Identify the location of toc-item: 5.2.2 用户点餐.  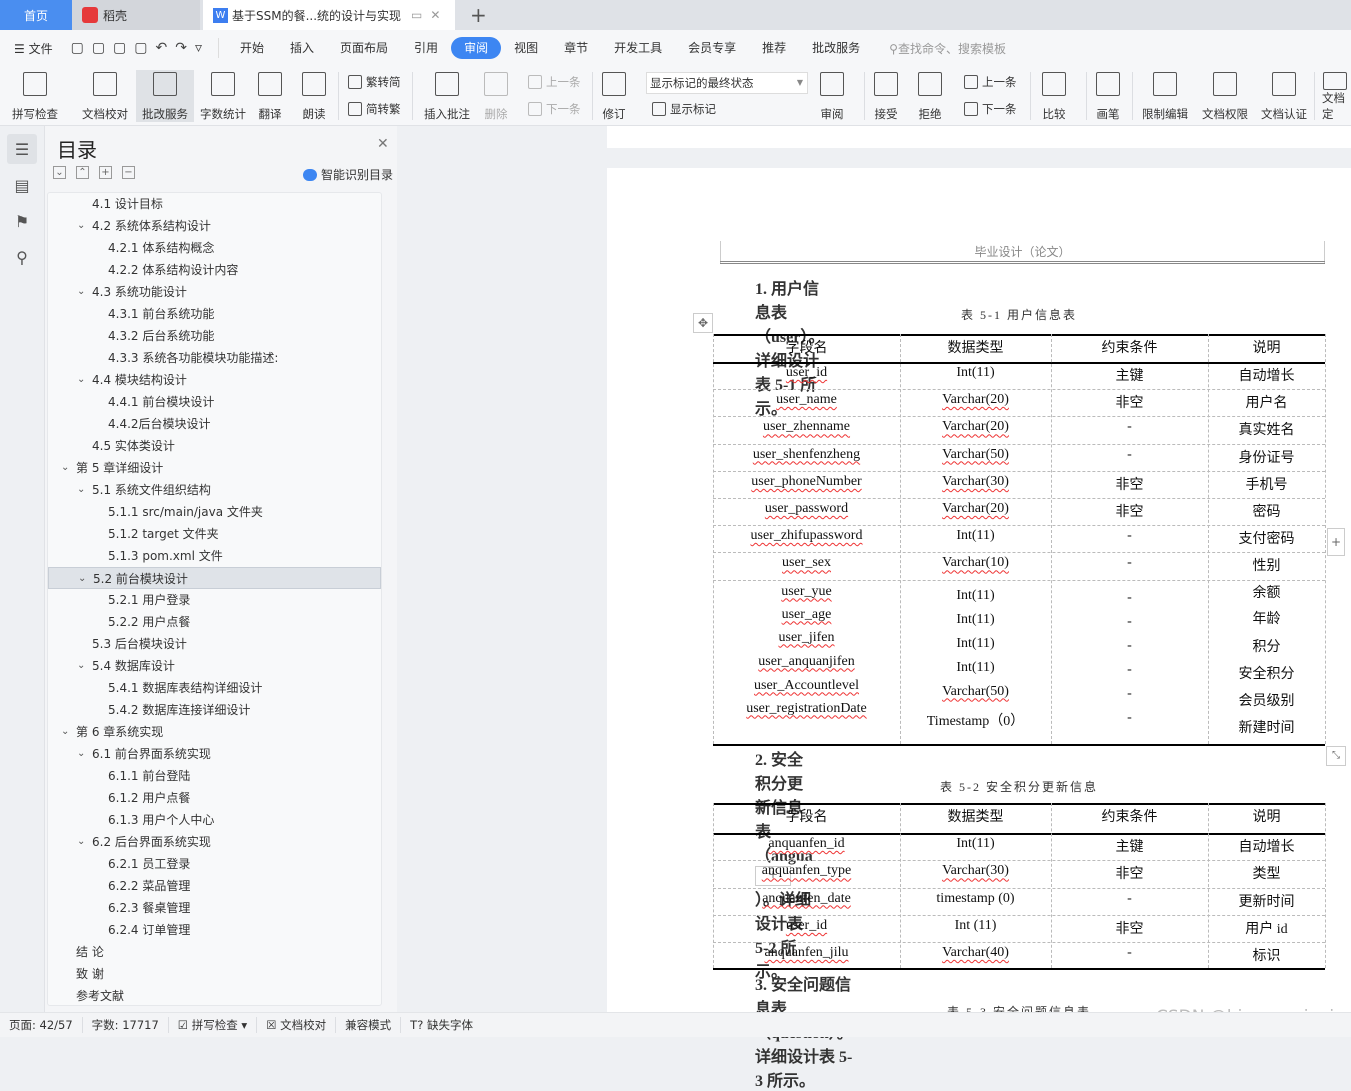
(214, 622).